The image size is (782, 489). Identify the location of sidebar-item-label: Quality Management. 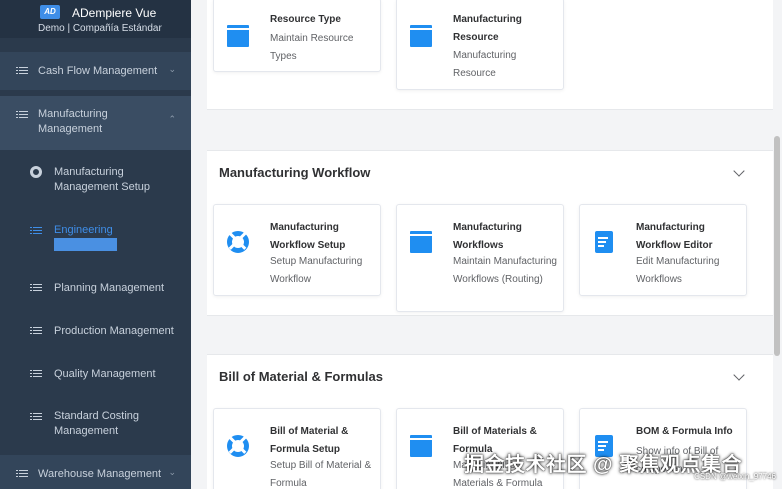
(105, 374).